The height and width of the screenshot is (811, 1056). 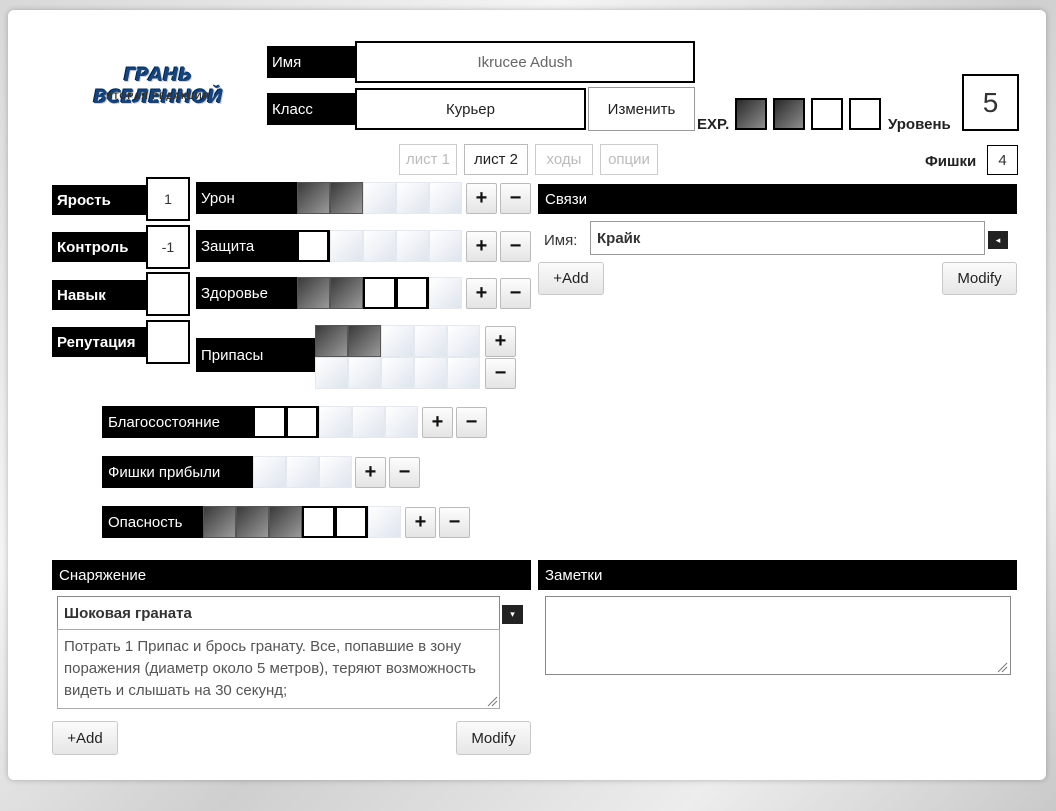 I want to click on stat-value-control: -1, so click(x=168, y=247).